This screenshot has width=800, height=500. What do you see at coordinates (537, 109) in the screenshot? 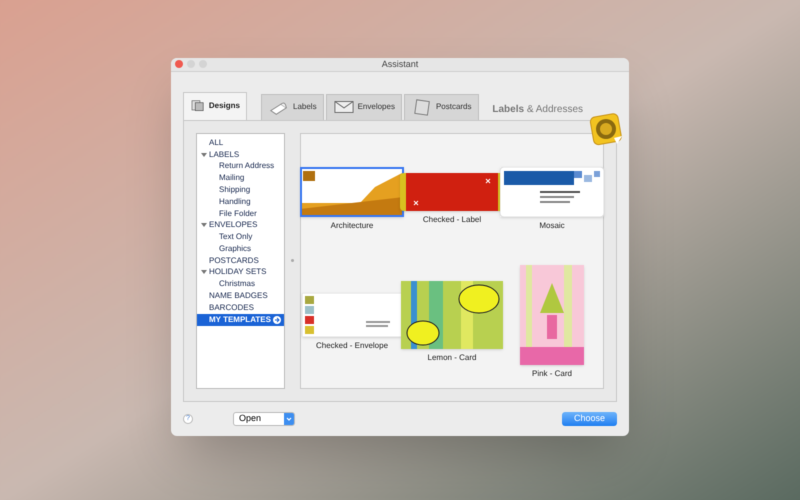
I see `product-name: Labels & Addresses` at bounding box center [537, 109].